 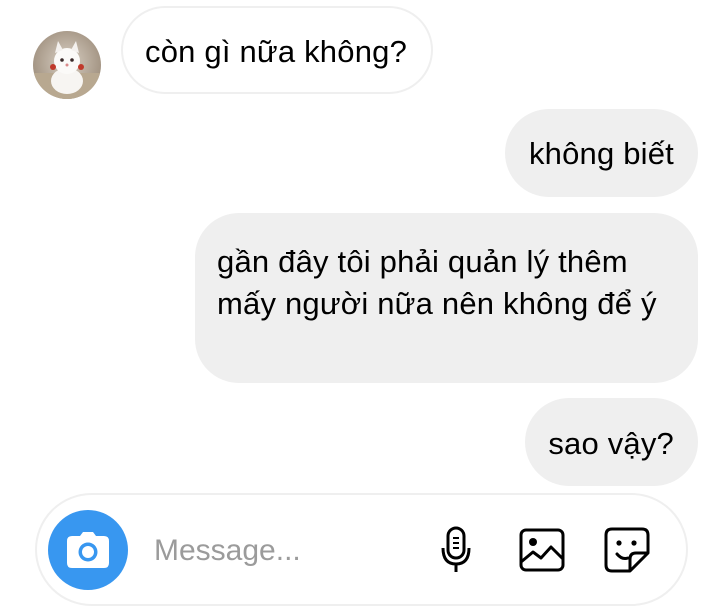 I want to click on outgoing-message-bubble: không biết, so click(x=601, y=153).